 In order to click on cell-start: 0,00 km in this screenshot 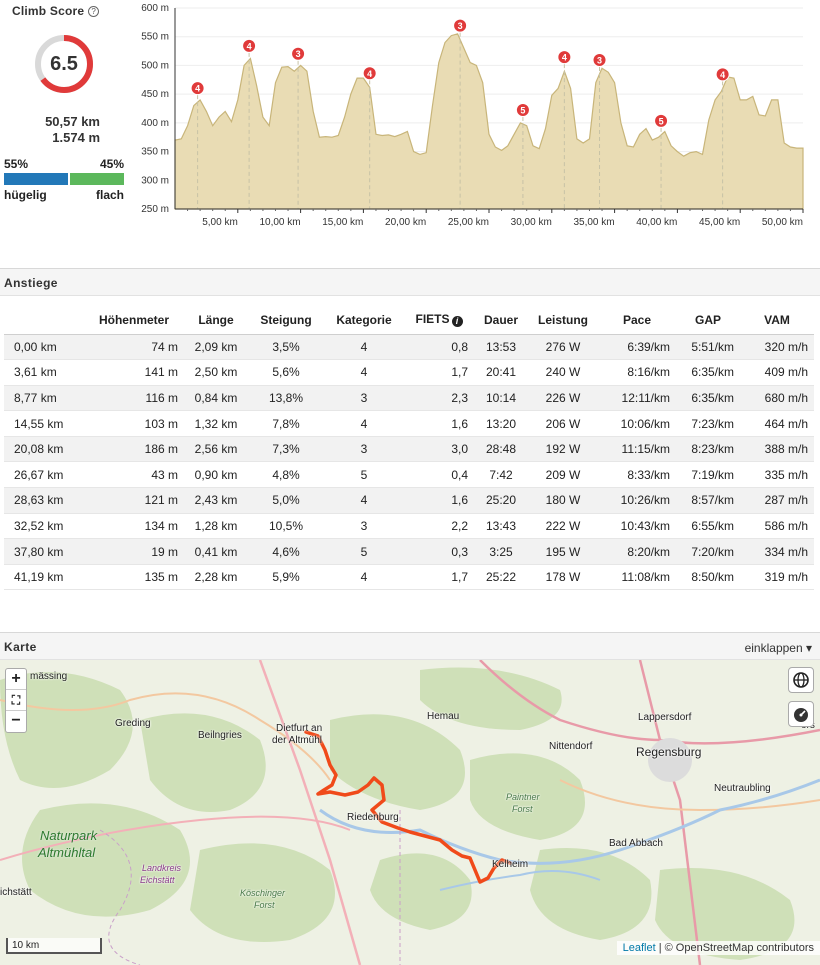, I will do `click(44, 347)`.